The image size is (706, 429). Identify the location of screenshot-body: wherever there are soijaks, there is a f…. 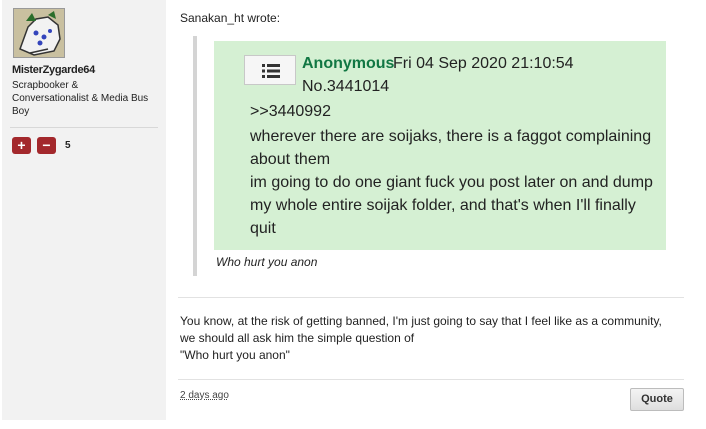
(451, 182).